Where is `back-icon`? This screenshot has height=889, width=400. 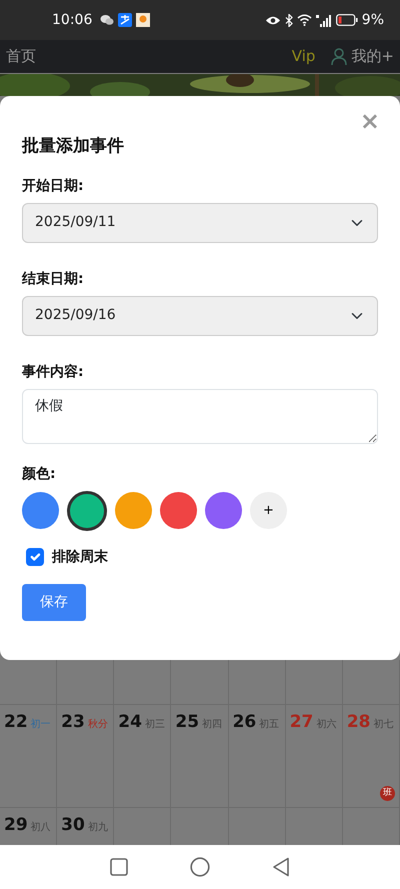 back-icon is located at coordinates (281, 867).